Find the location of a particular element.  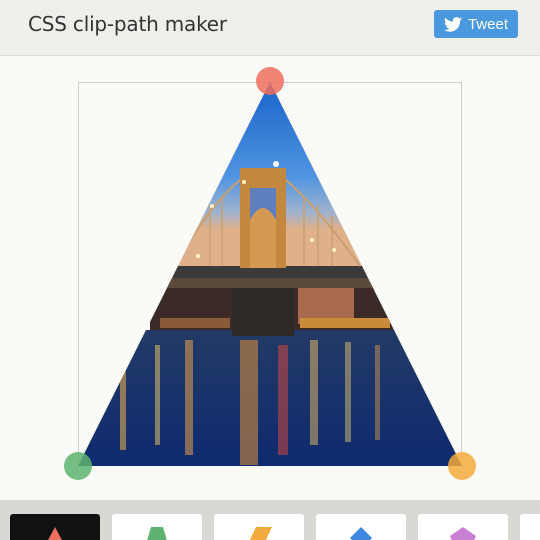

rhombus-icon is located at coordinates (361, 533).